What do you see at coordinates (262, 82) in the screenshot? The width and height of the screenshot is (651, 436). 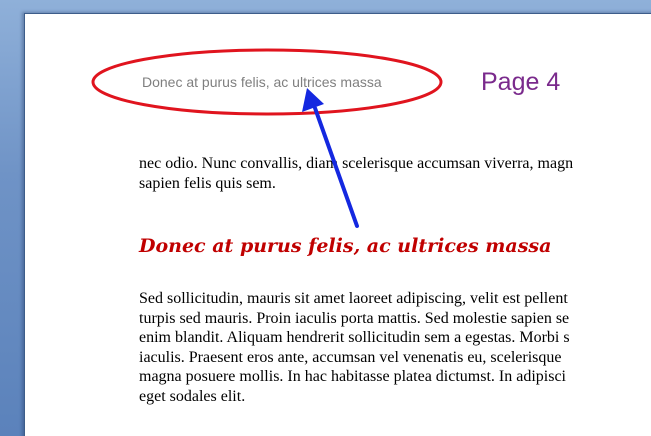 I see `page-header-text: Donec at purus felis, ac ultrices massa` at bounding box center [262, 82].